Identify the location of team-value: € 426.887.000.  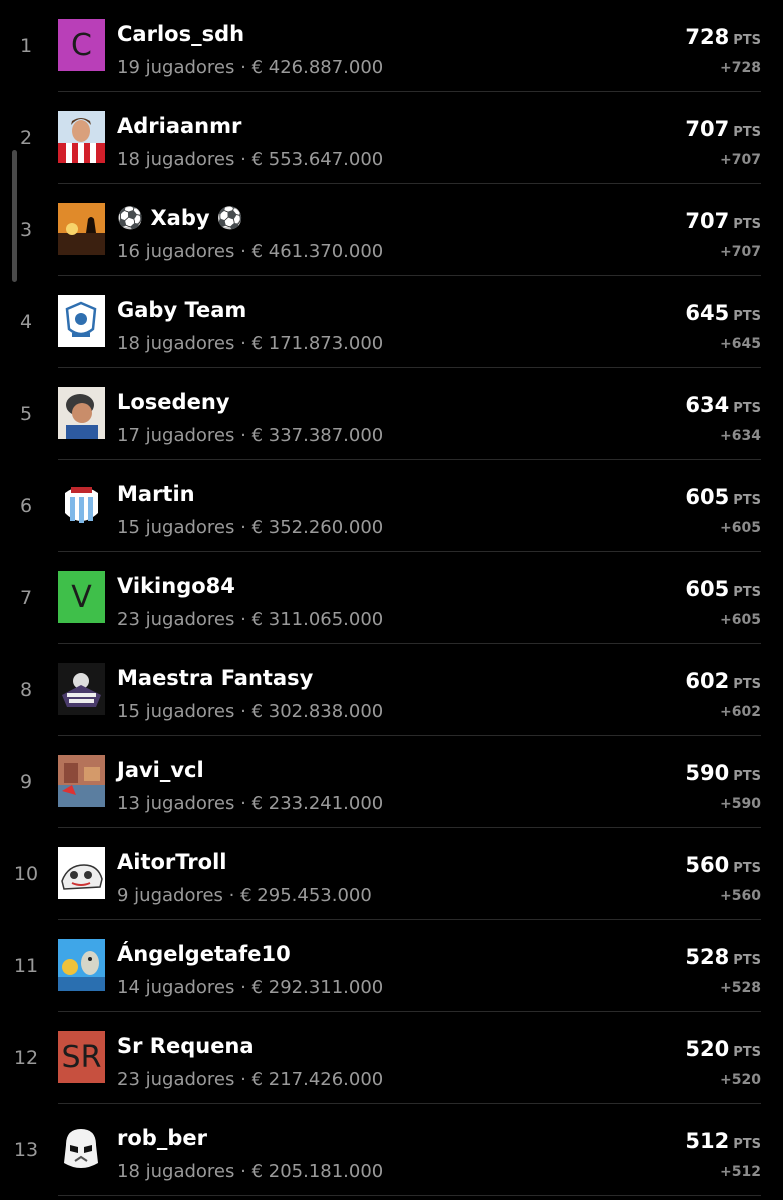
(317, 67).